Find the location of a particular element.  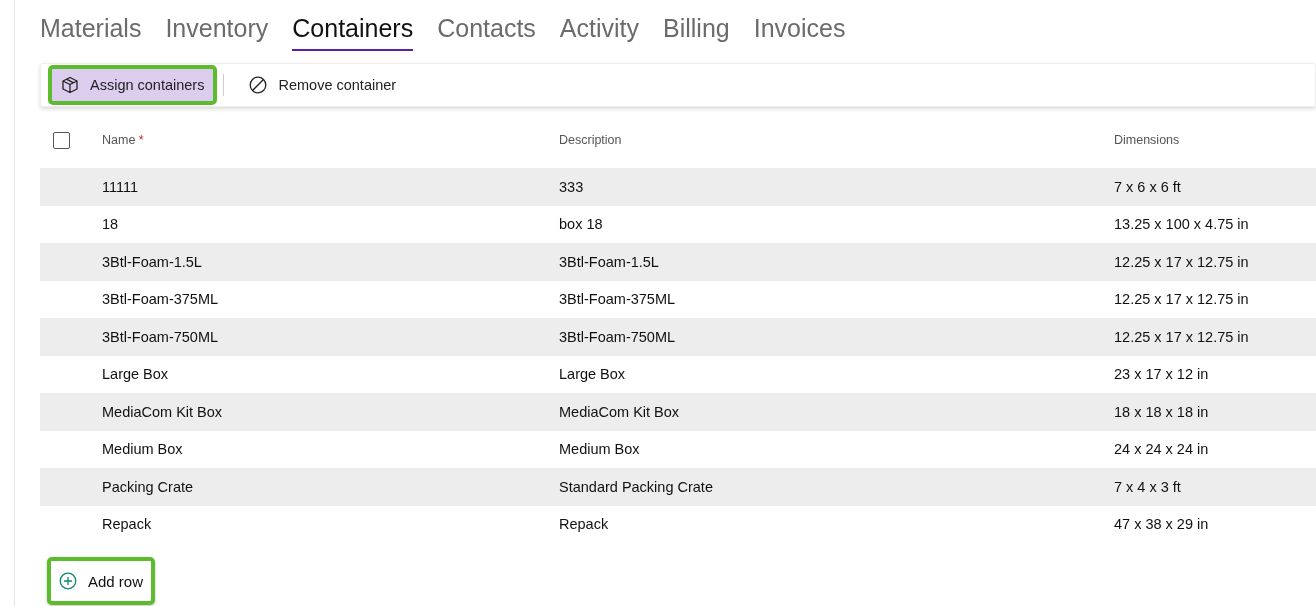

assign-containers-button: Assign containers is located at coordinates (133, 85).